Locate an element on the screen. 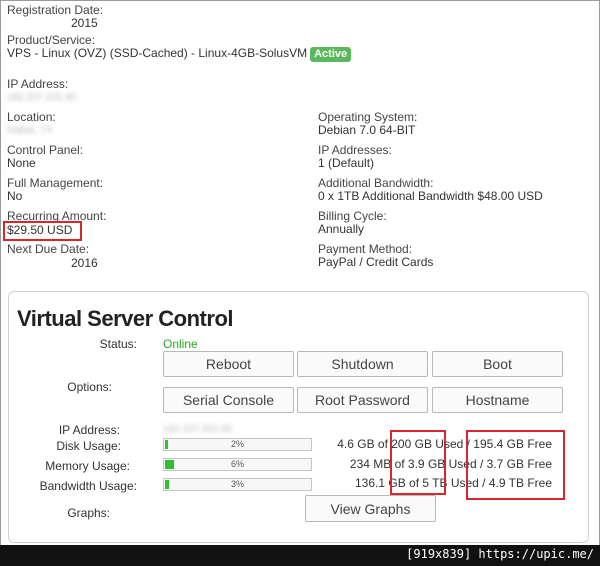 This screenshot has height=566, width=600. control-panel-label: Control Panel: is located at coordinates (45, 150).